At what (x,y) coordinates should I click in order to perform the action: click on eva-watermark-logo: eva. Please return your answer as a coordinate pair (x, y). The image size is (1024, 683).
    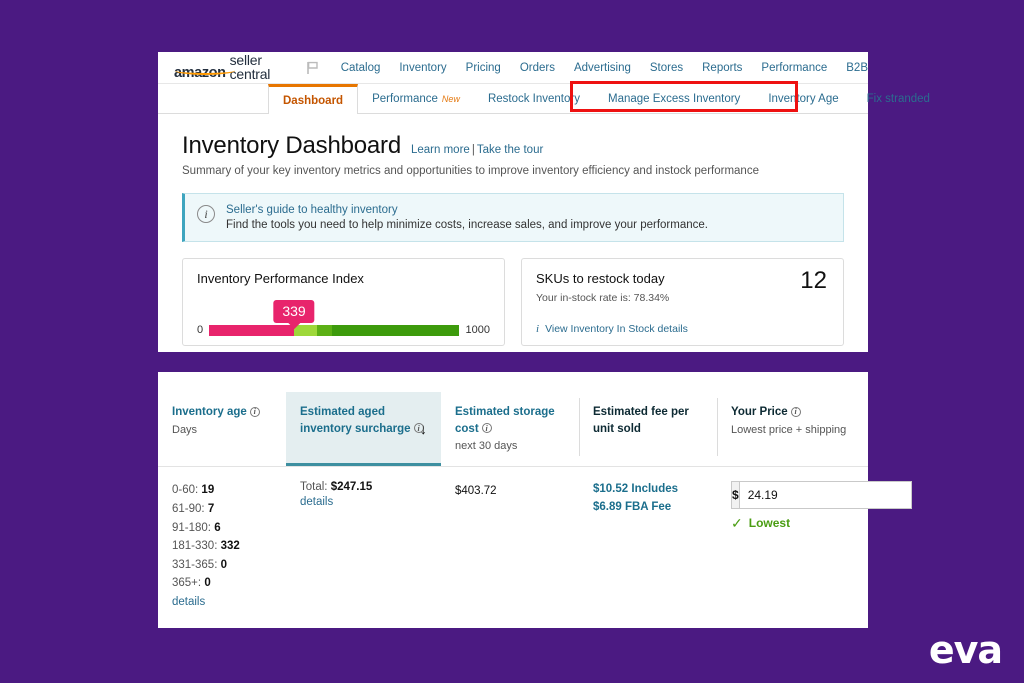
    Looking at the image, I should click on (965, 650).